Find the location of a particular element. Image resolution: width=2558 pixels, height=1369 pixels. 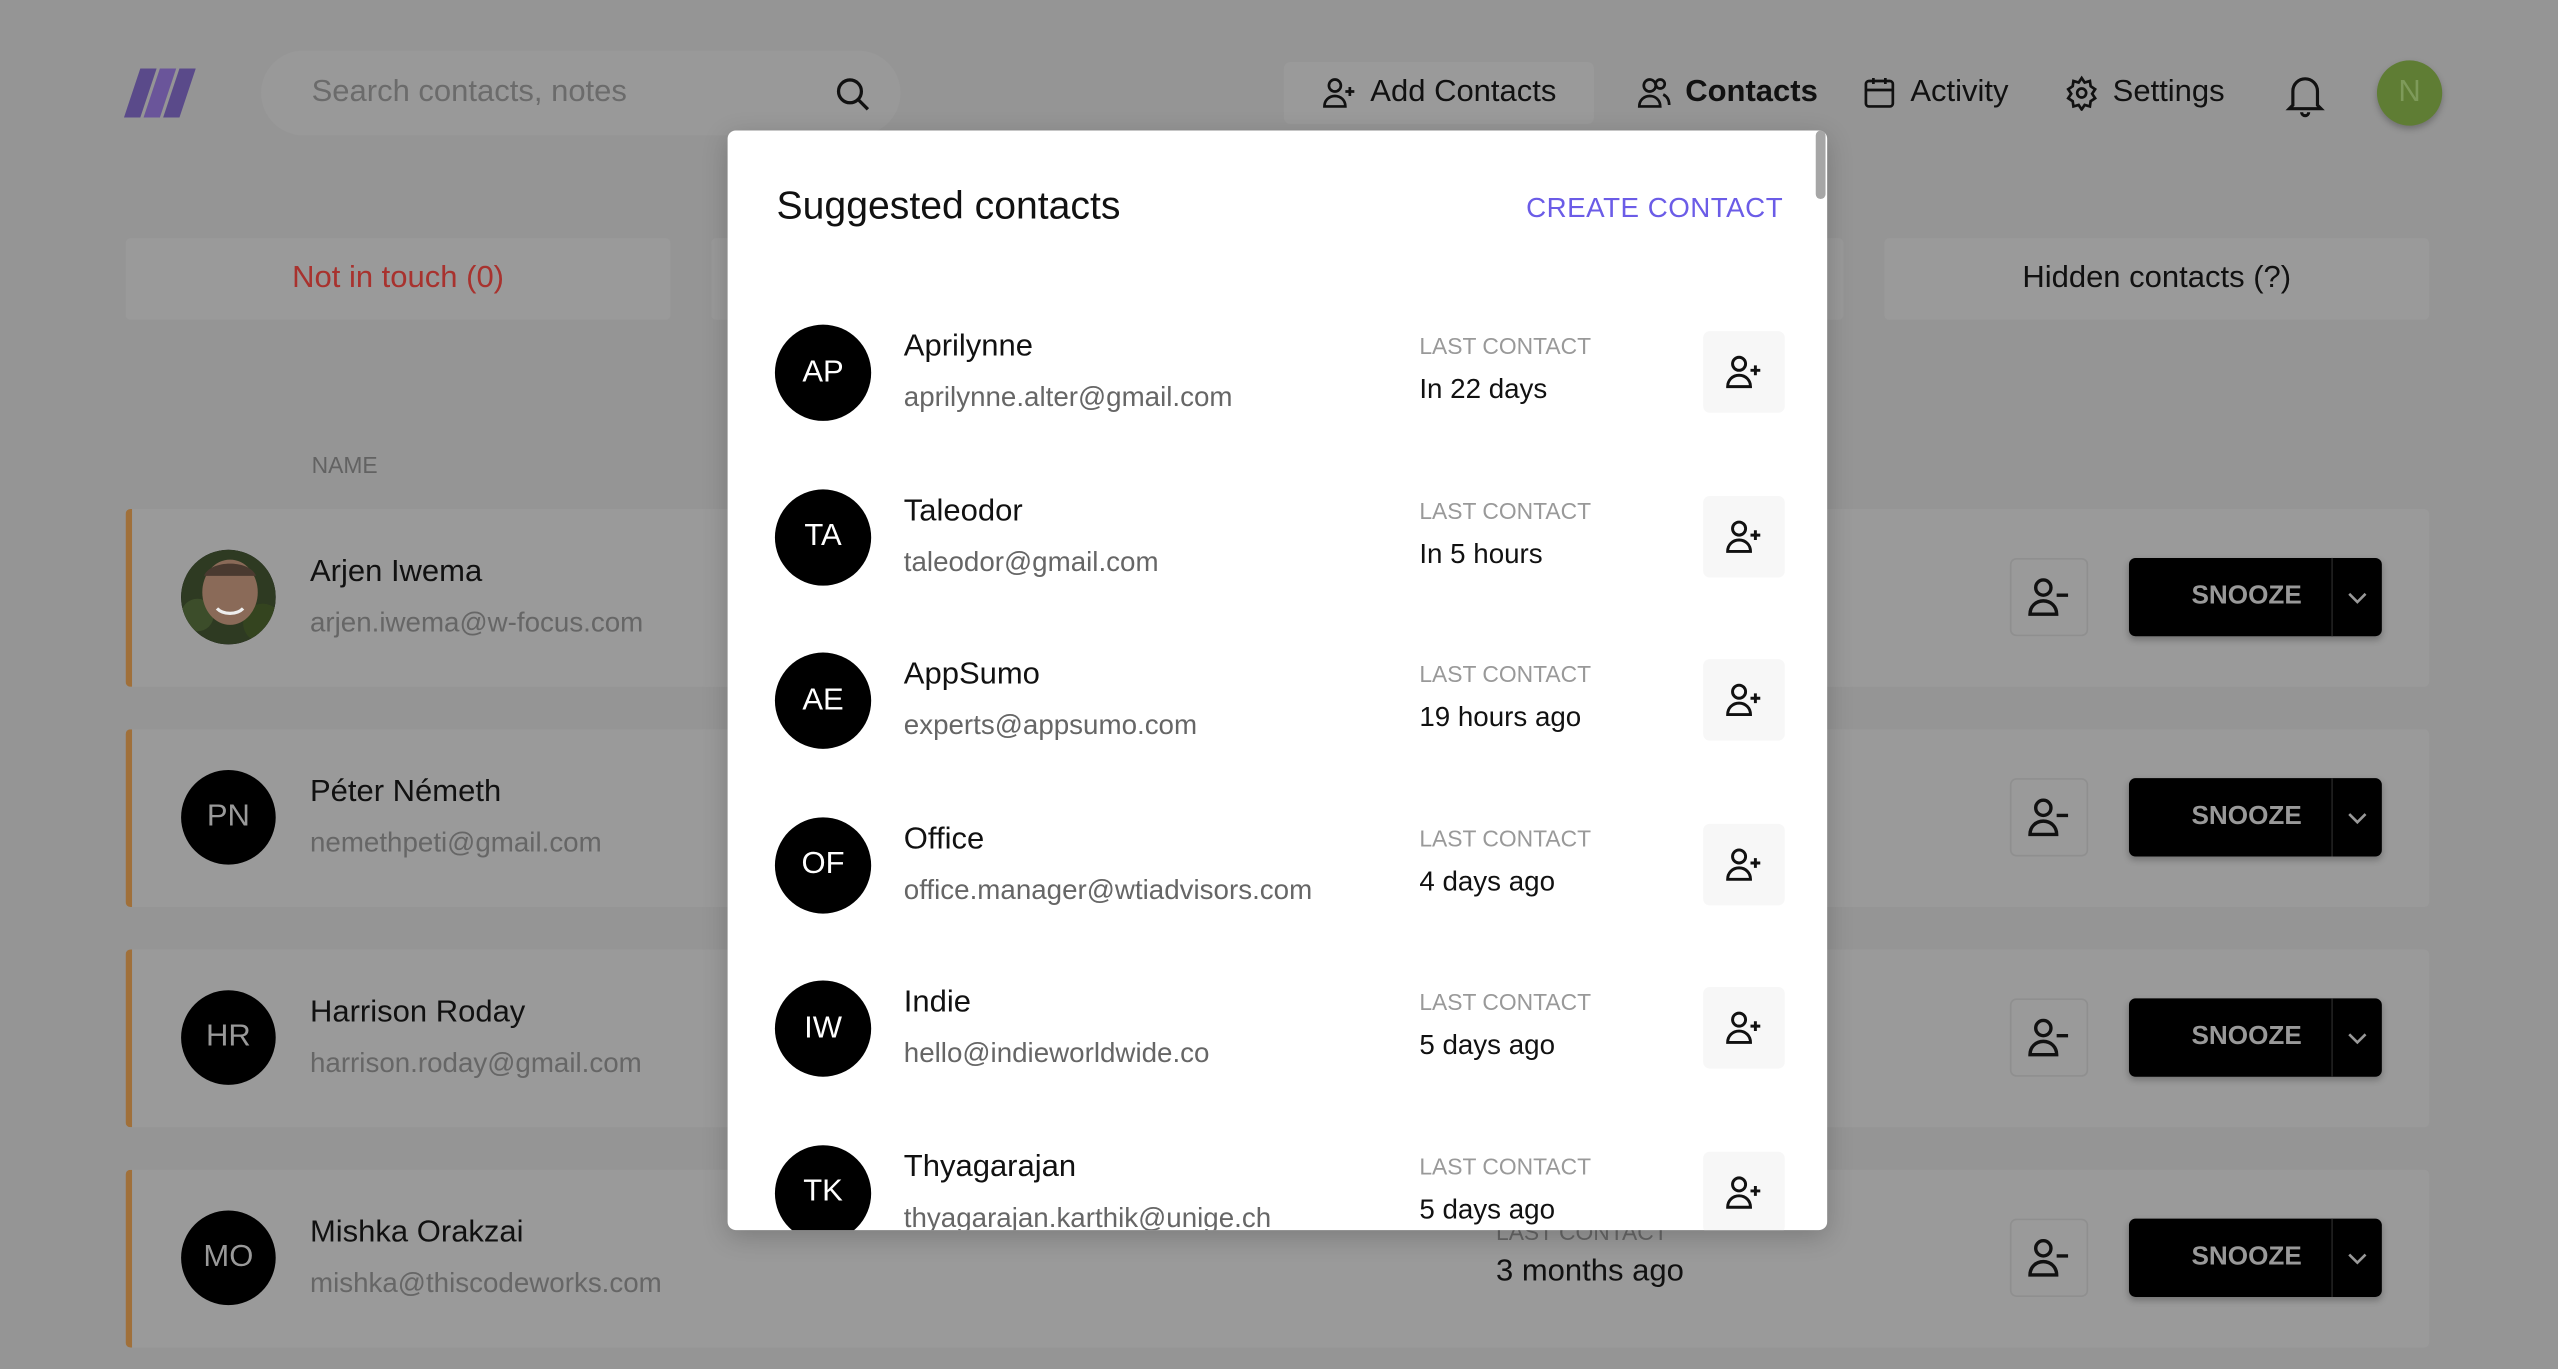

nav-activity: Activity is located at coordinates (1935, 93).